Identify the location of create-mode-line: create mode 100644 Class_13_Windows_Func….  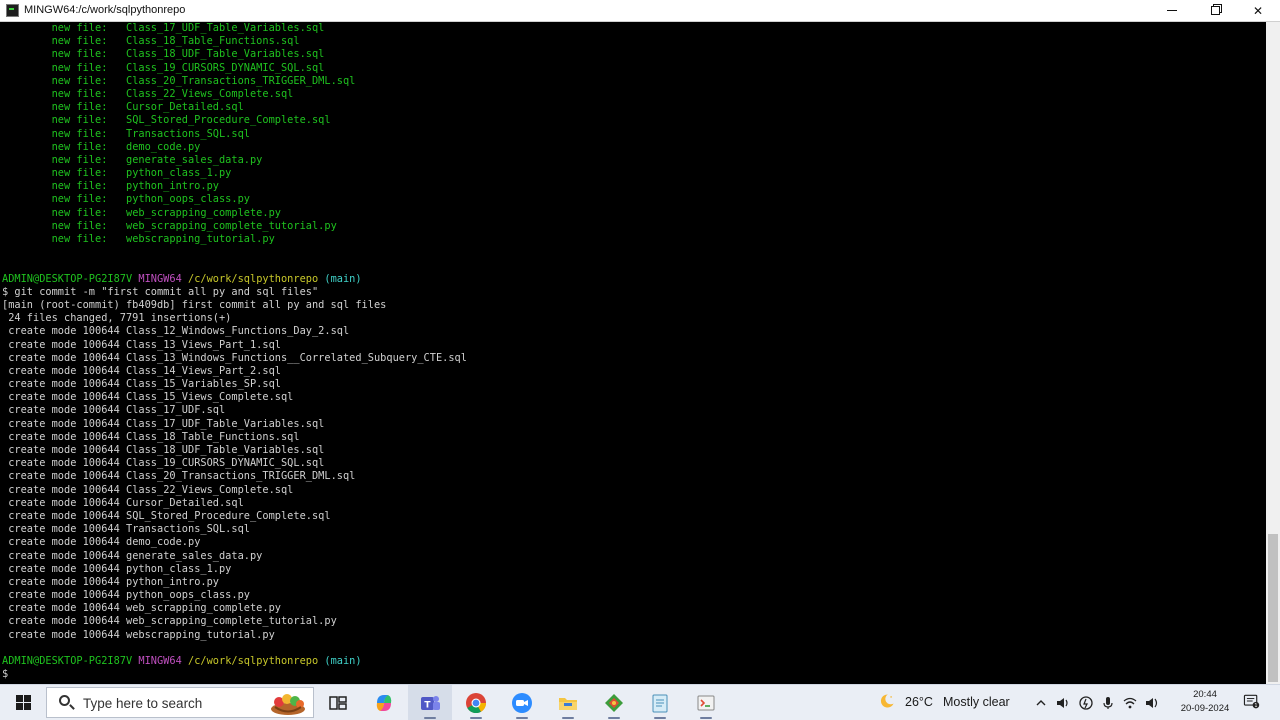
(234, 357).